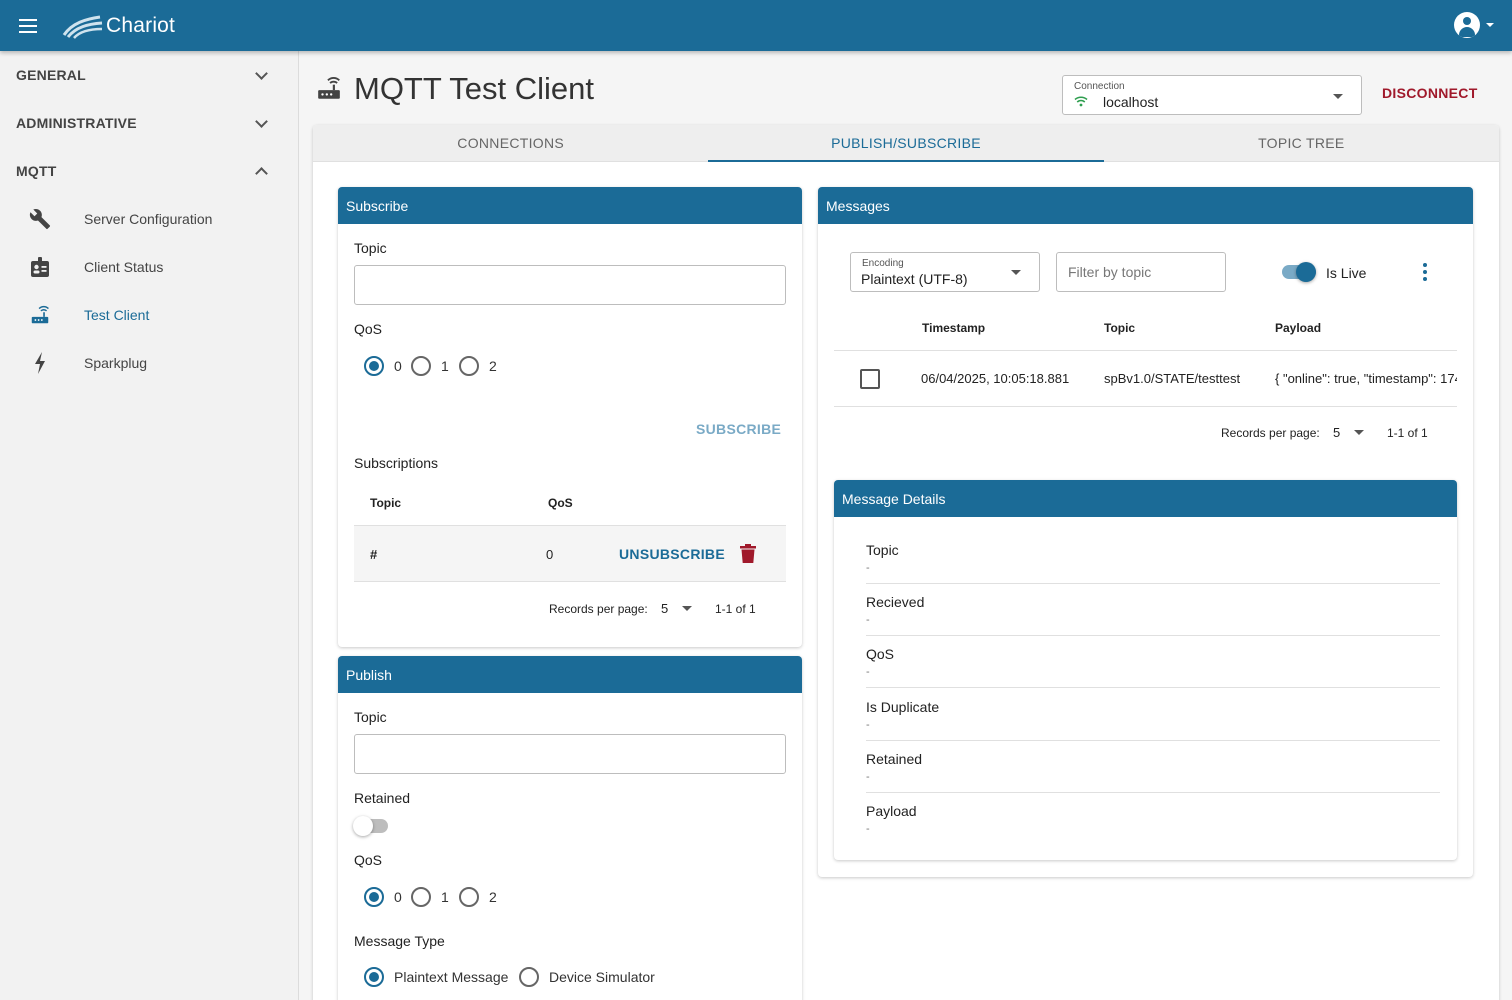  I want to click on detail-label: Retained, so click(894, 759).